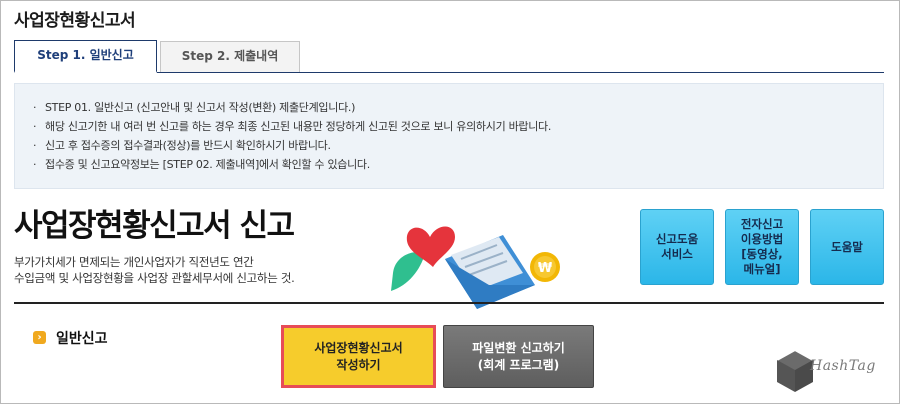 Image resolution: width=900 pixels, height=404 pixels. I want to click on write-report-button: 사업장현황신고서 작성하기, so click(358, 356).